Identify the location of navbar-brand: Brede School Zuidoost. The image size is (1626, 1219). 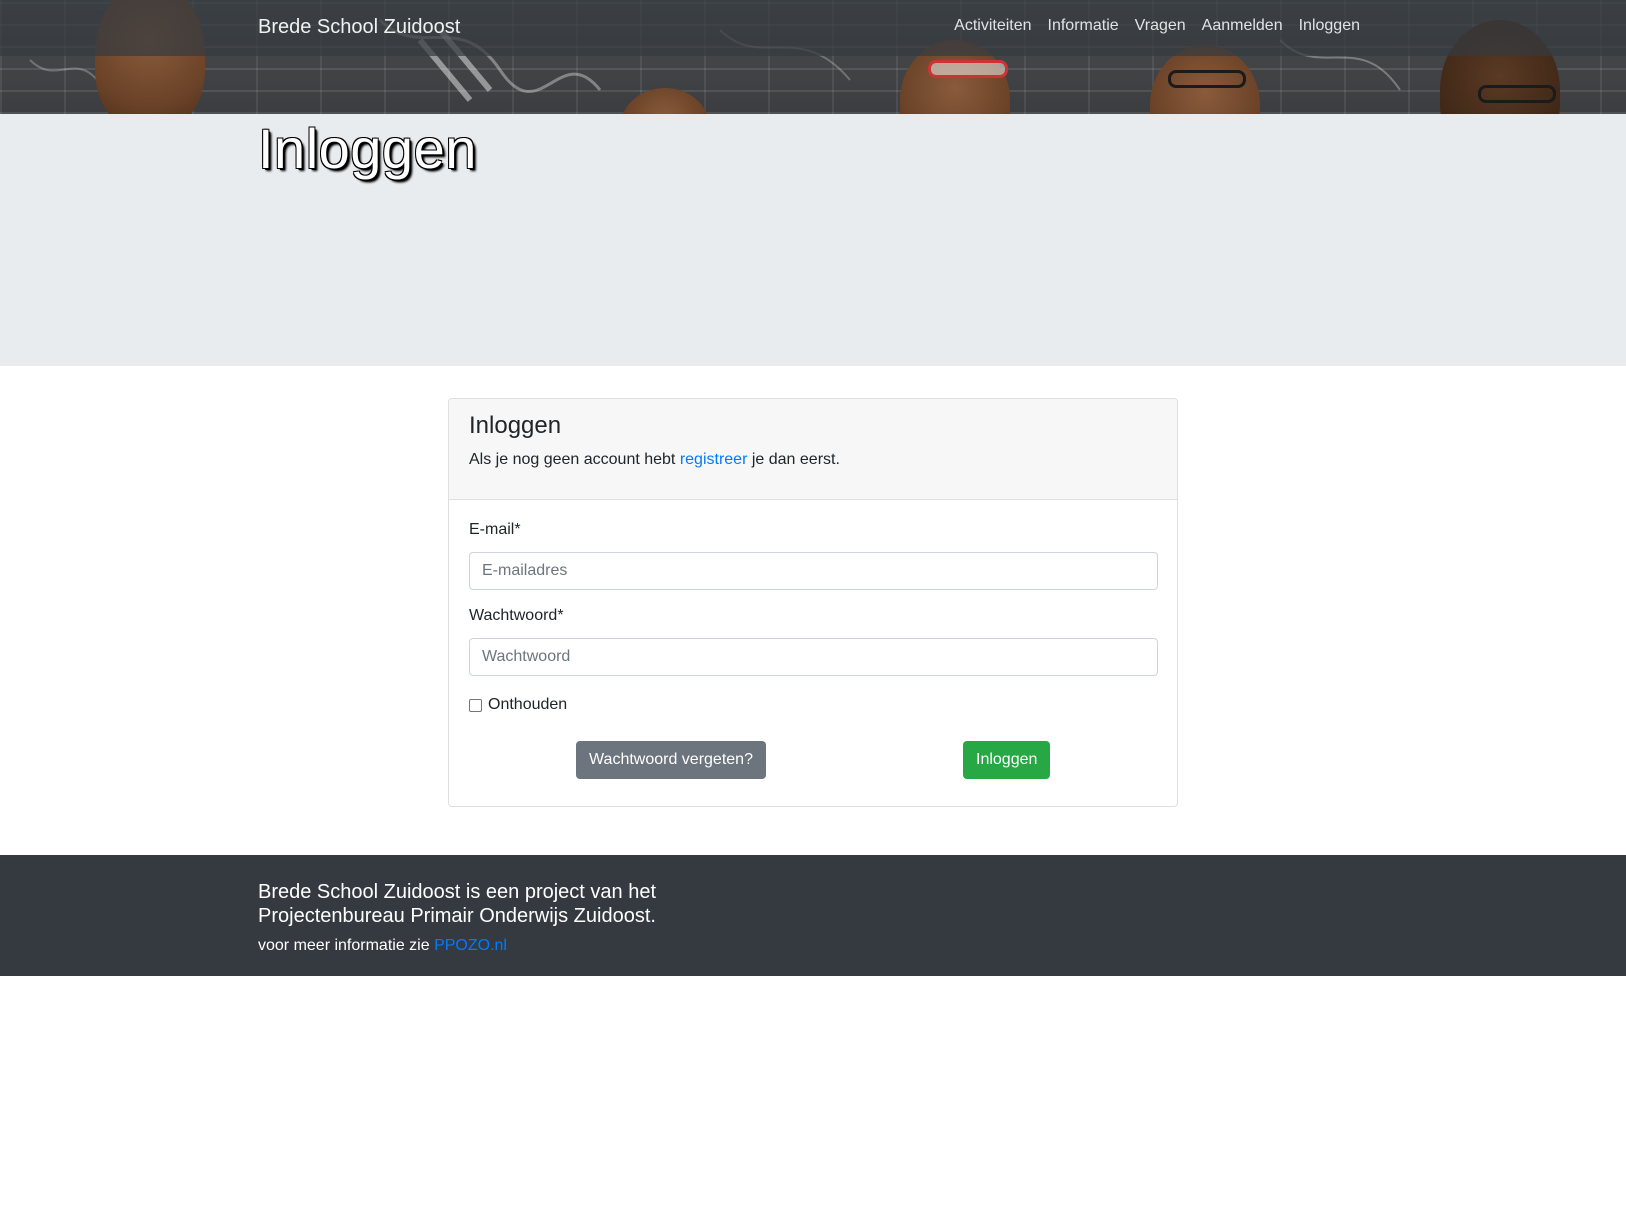
(359, 27).